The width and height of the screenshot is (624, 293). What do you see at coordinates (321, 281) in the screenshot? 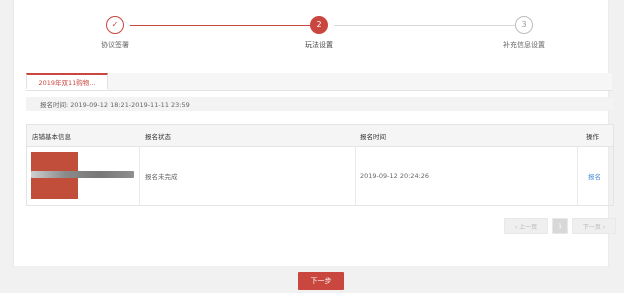
I see `next-step-button: 下一步` at bounding box center [321, 281].